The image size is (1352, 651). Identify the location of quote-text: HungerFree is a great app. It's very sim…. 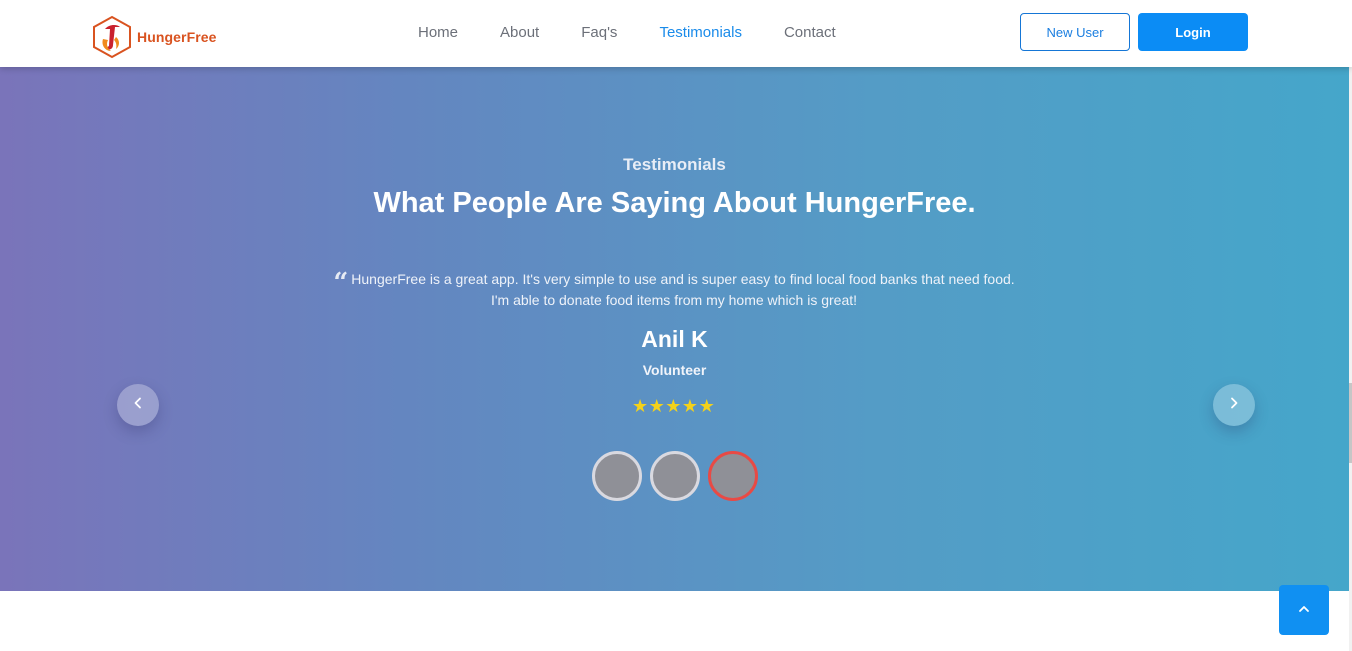
(683, 289).